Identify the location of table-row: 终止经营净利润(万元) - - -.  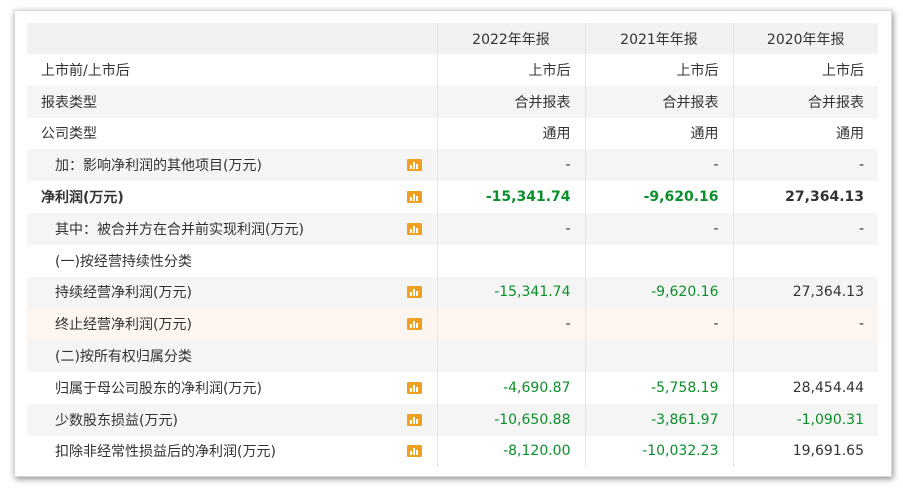
(452, 324).